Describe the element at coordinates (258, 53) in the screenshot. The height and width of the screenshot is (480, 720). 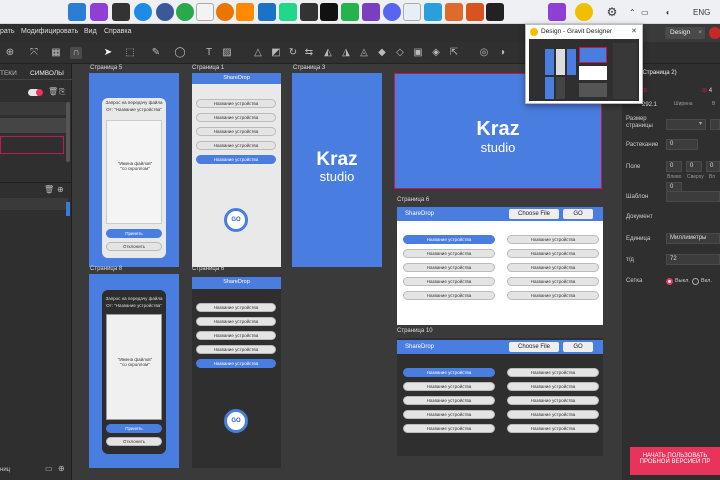
I see `align-icon: △` at that location.